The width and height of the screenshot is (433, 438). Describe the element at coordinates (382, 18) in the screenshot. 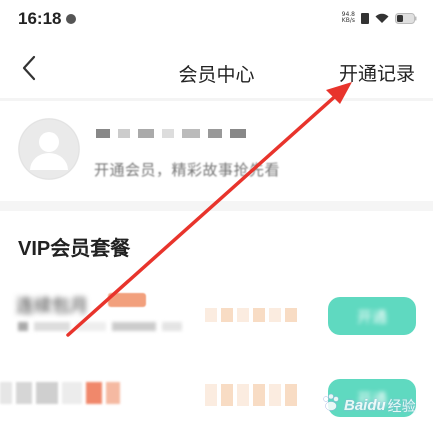

I see `wifi-icon` at that location.